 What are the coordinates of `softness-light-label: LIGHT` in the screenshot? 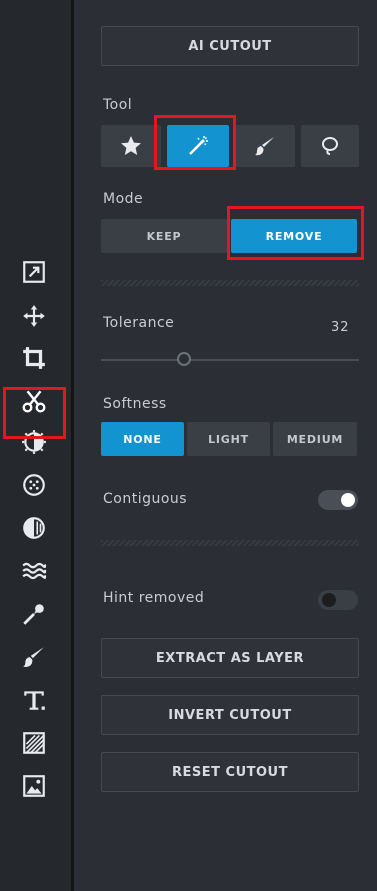 It's located at (228, 439).